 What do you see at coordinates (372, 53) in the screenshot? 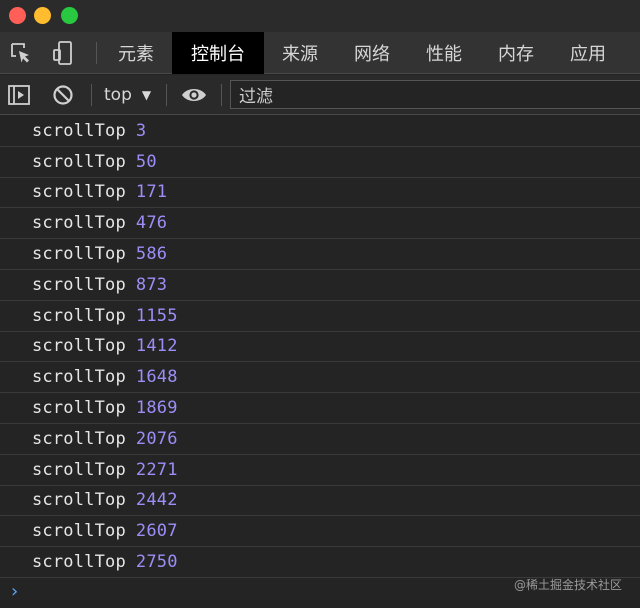
I see `tab-network: 网络` at bounding box center [372, 53].